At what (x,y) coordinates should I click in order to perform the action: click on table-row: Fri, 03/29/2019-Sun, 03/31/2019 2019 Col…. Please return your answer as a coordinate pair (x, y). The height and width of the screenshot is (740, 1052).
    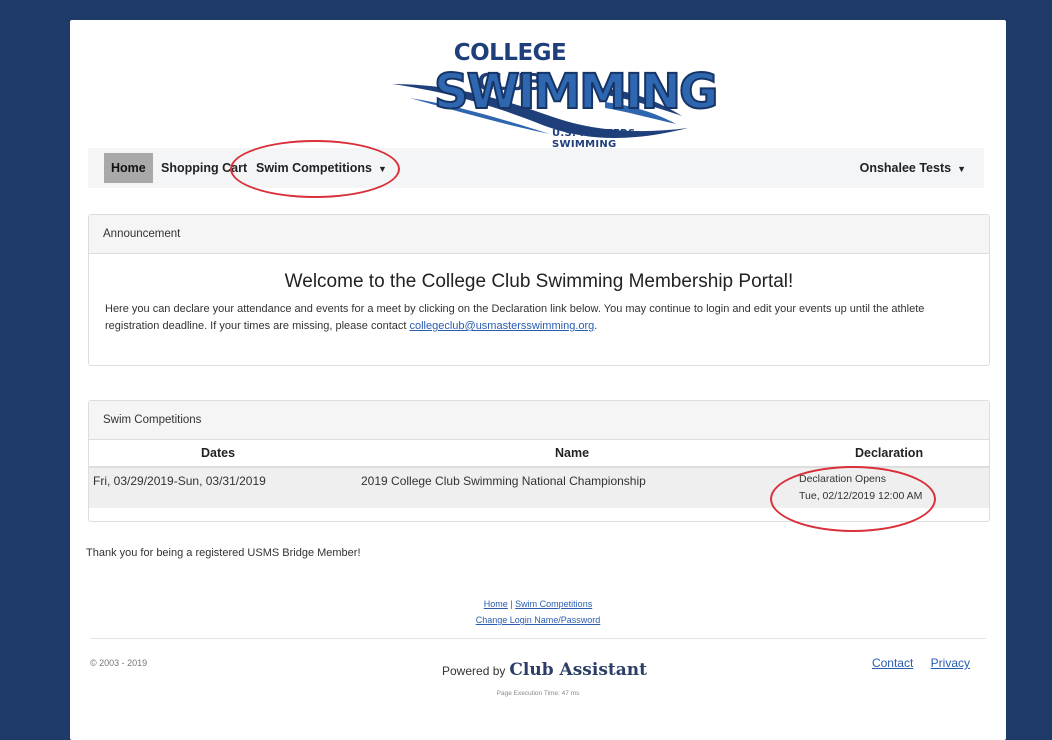
    Looking at the image, I should click on (539, 488).